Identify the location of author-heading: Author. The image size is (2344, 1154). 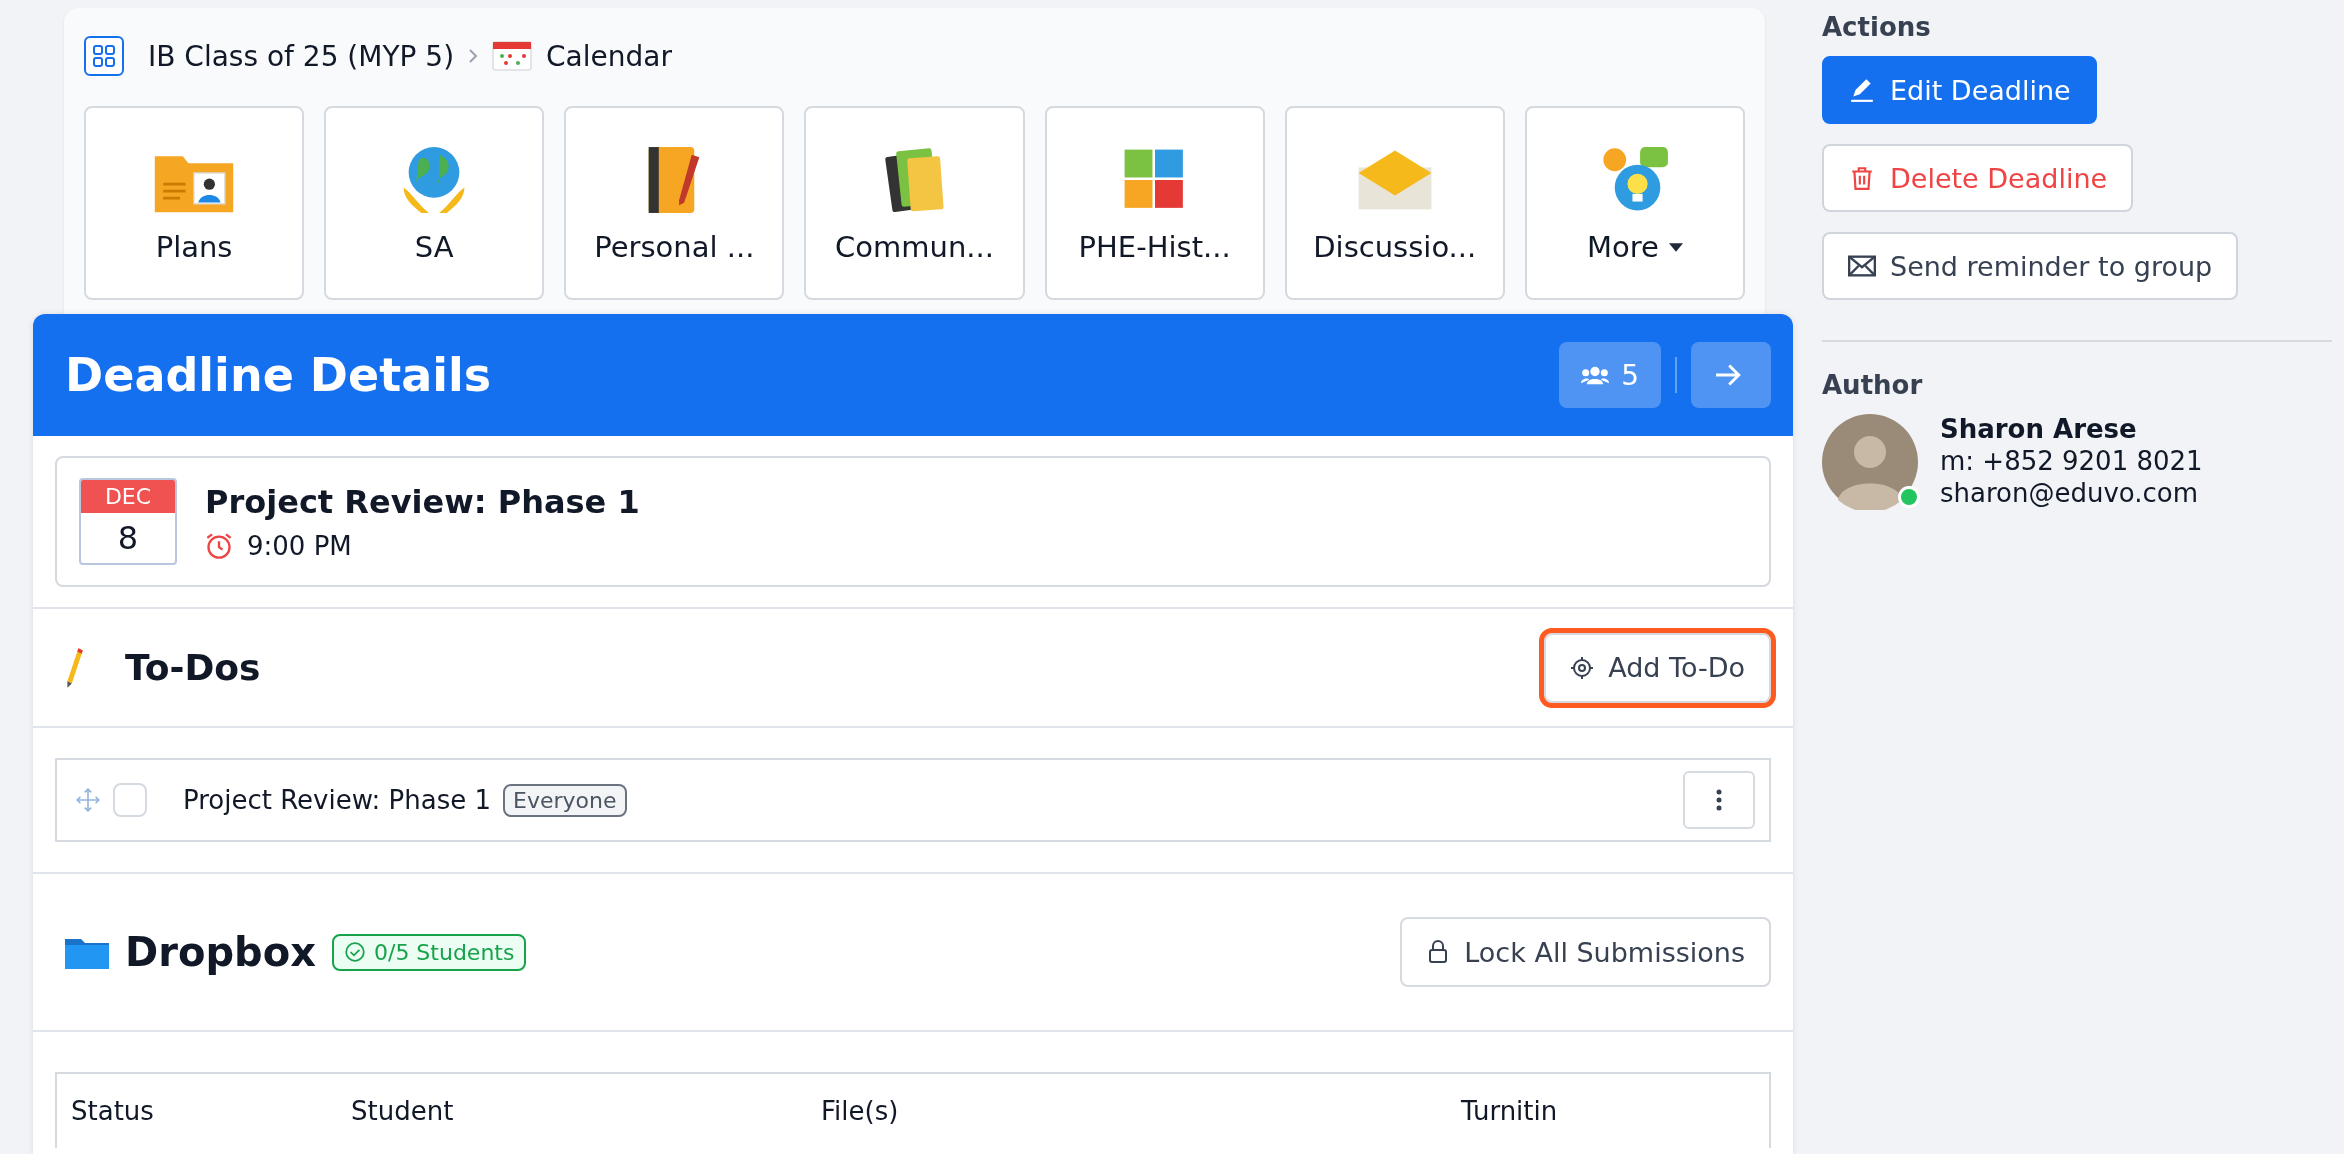
(1872, 385).